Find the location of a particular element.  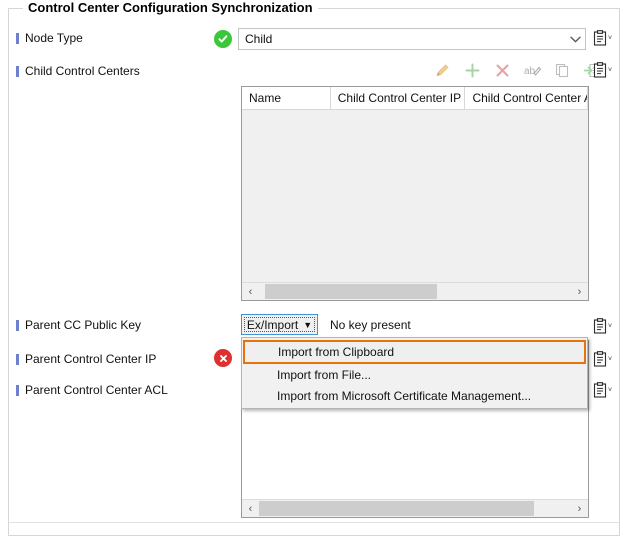

child-grid-horizontal-scrollbar: ‹ › is located at coordinates (415, 291).